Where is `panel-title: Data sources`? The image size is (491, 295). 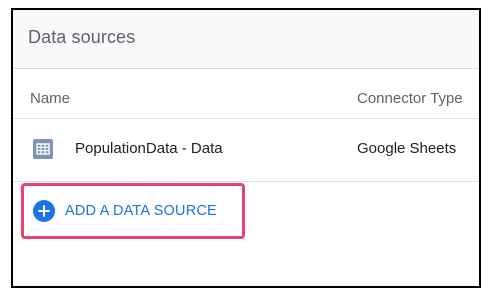
panel-title: Data sources is located at coordinates (82, 37).